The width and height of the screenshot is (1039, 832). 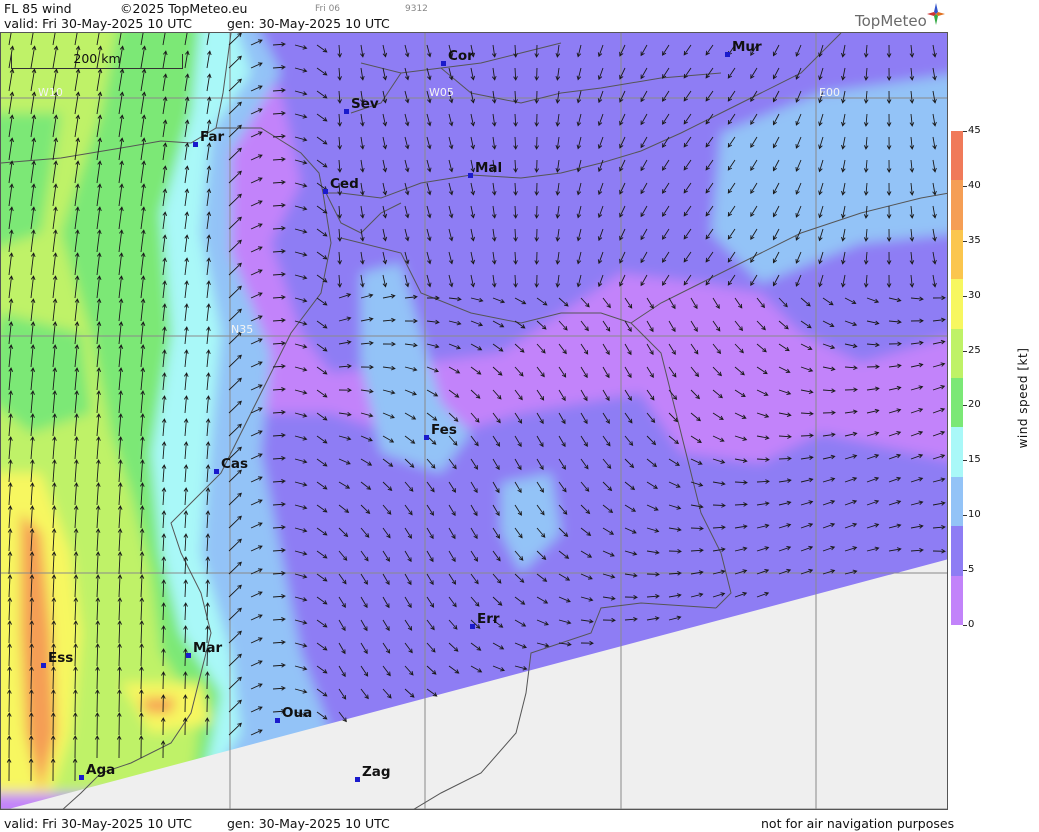 I want to click on city-cor: Cor, so click(x=457, y=57).